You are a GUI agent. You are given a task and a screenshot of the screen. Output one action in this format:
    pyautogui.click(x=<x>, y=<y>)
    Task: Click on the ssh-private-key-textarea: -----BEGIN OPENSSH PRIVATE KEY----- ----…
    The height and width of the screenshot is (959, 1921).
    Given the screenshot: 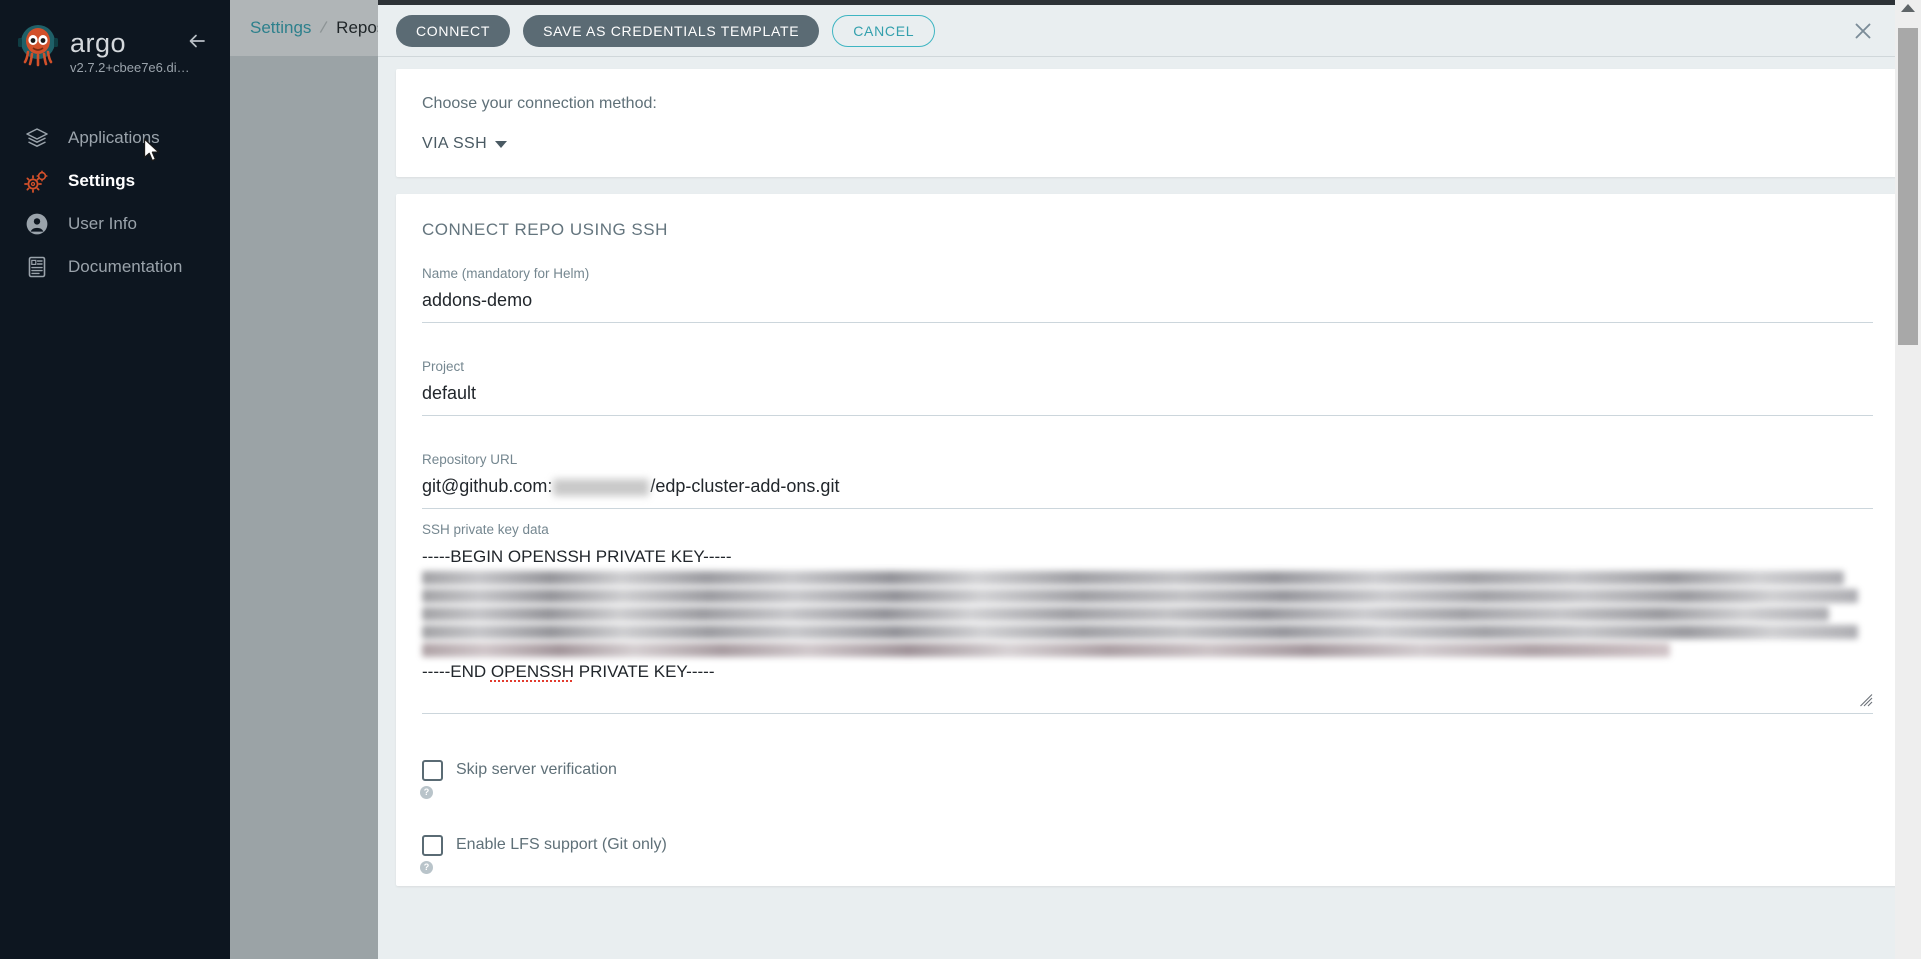 What is the action you would take?
    pyautogui.click(x=1147, y=630)
    